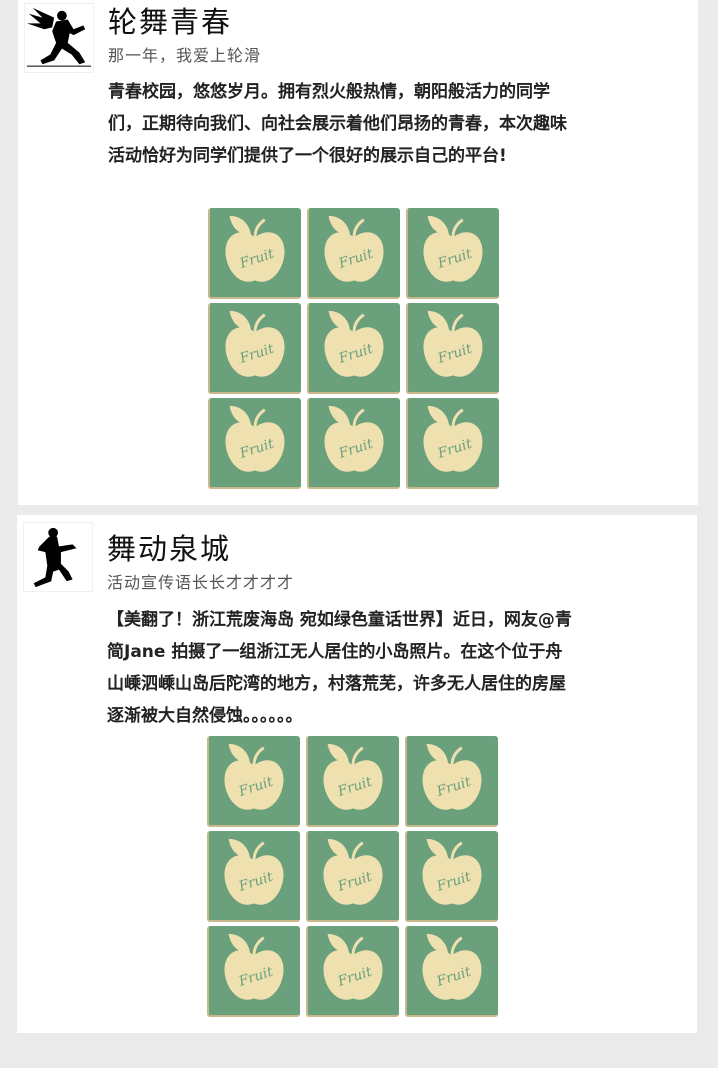  Describe the element at coordinates (169, 547) in the screenshot. I see `post-title: 舞动泉城` at that location.